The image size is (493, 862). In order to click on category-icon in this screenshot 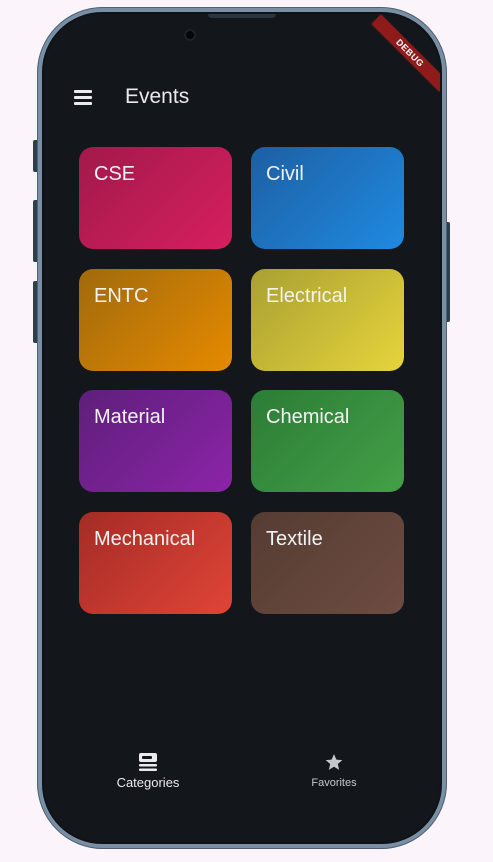, I will do `click(148, 762)`.